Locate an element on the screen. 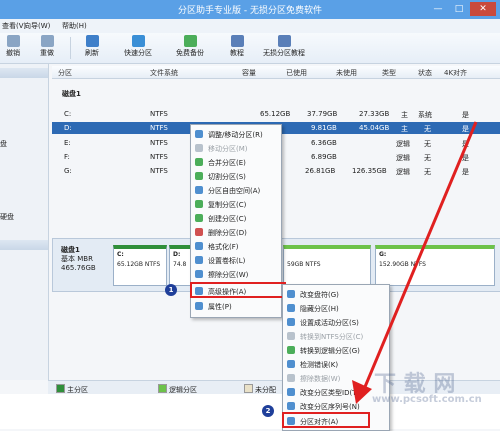 This screenshot has height=431, width=500. highlight-advanced is located at coordinates (238, 290).